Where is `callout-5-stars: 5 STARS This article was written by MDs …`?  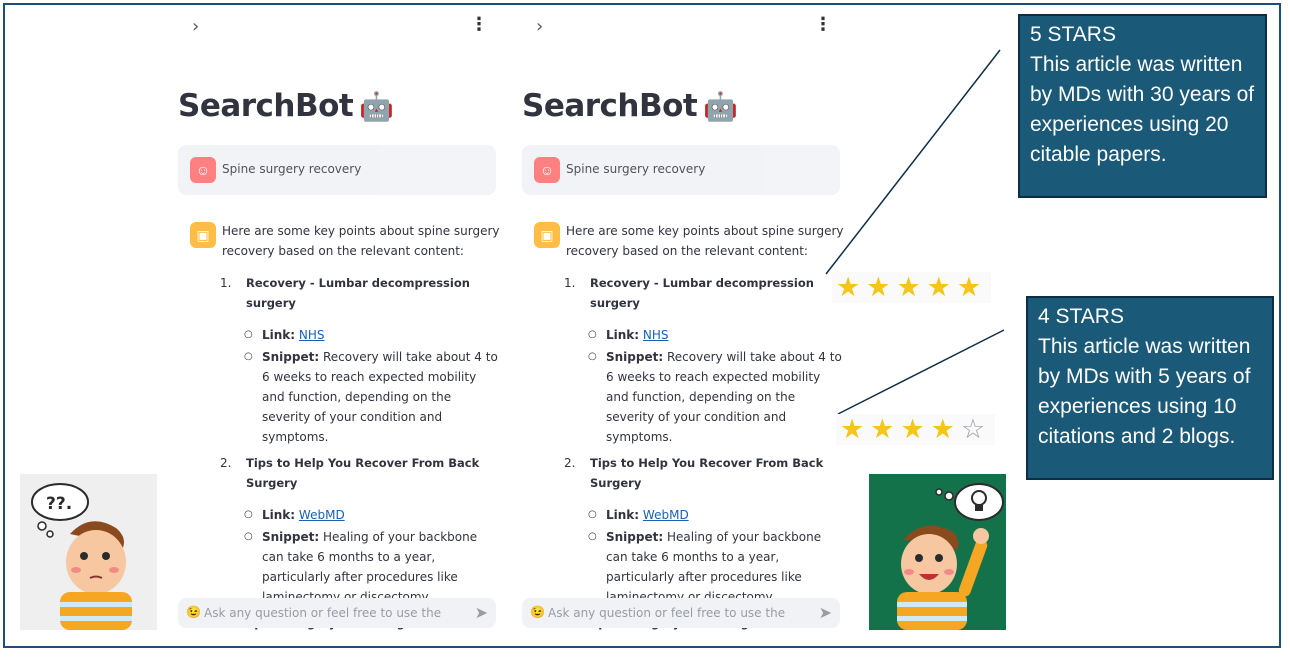 callout-5-stars: 5 STARS This article was written by MDs … is located at coordinates (1142, 106).